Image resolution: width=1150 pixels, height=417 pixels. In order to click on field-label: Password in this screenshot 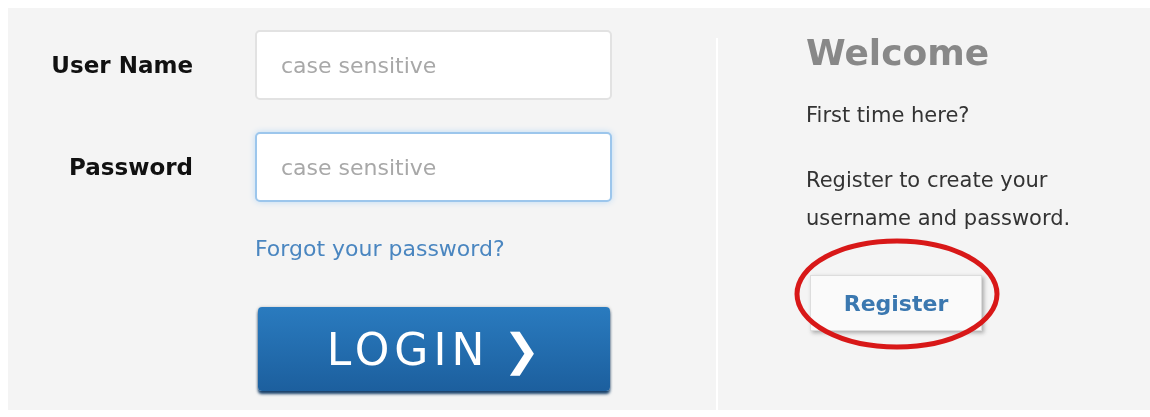, I will do `click(130, 167)`.